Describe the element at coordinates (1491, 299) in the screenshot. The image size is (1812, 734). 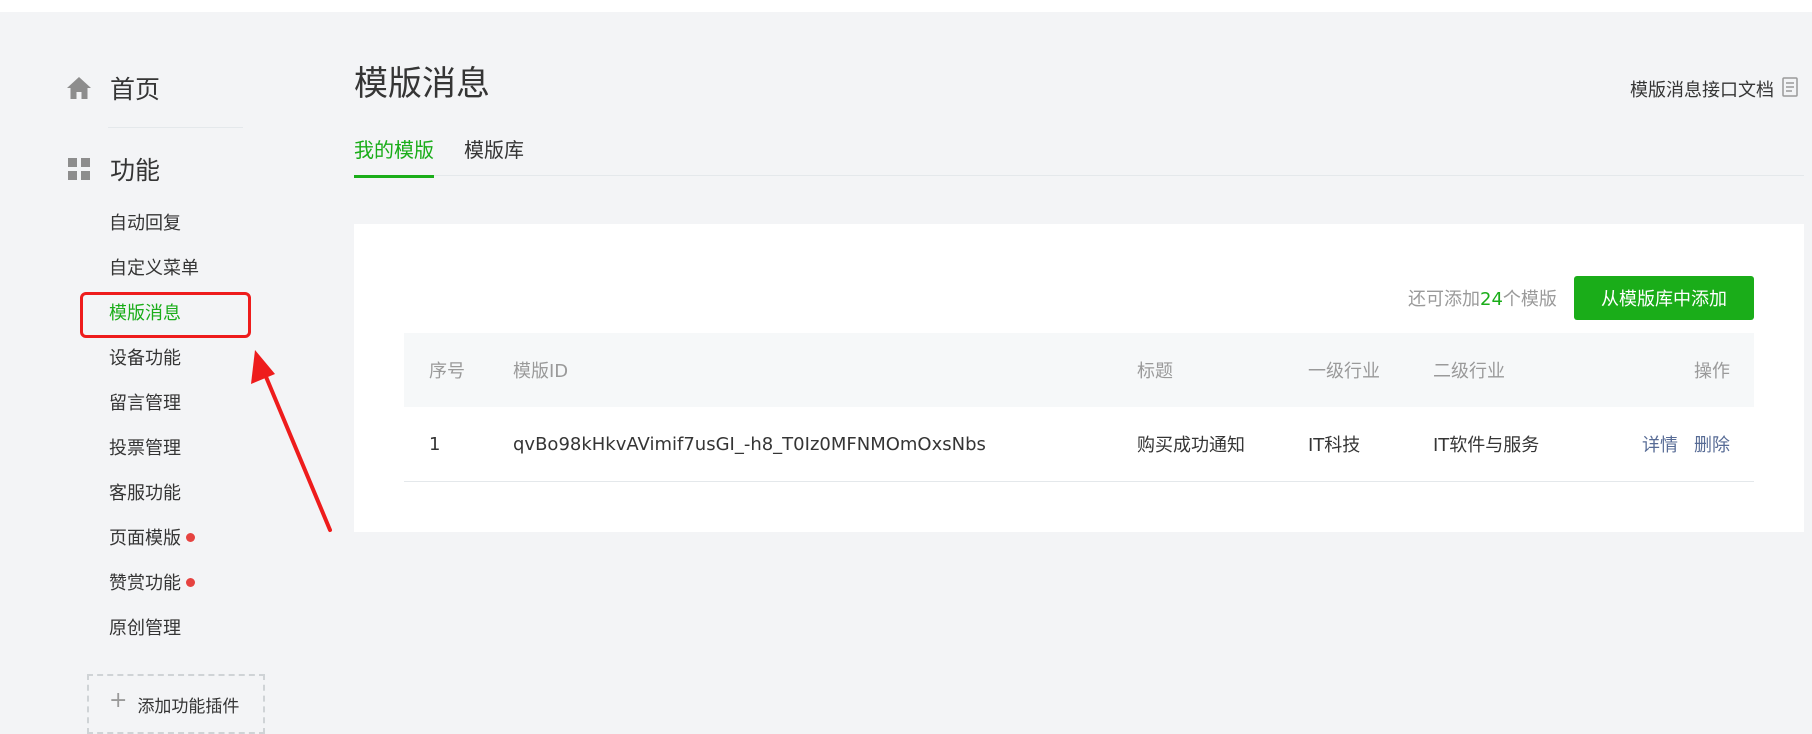
I see `quota-count: 24` at that location.